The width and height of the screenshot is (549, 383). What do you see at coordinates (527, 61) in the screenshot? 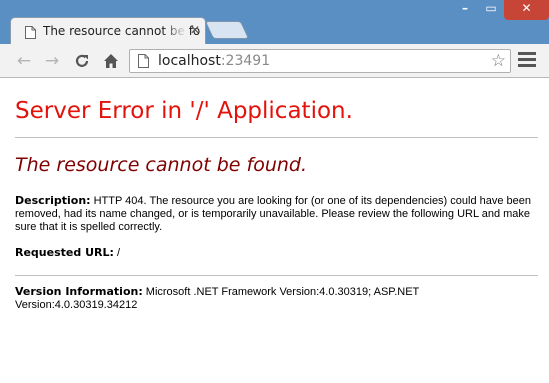
I see `menu-button` at bounding box center [527, 61].